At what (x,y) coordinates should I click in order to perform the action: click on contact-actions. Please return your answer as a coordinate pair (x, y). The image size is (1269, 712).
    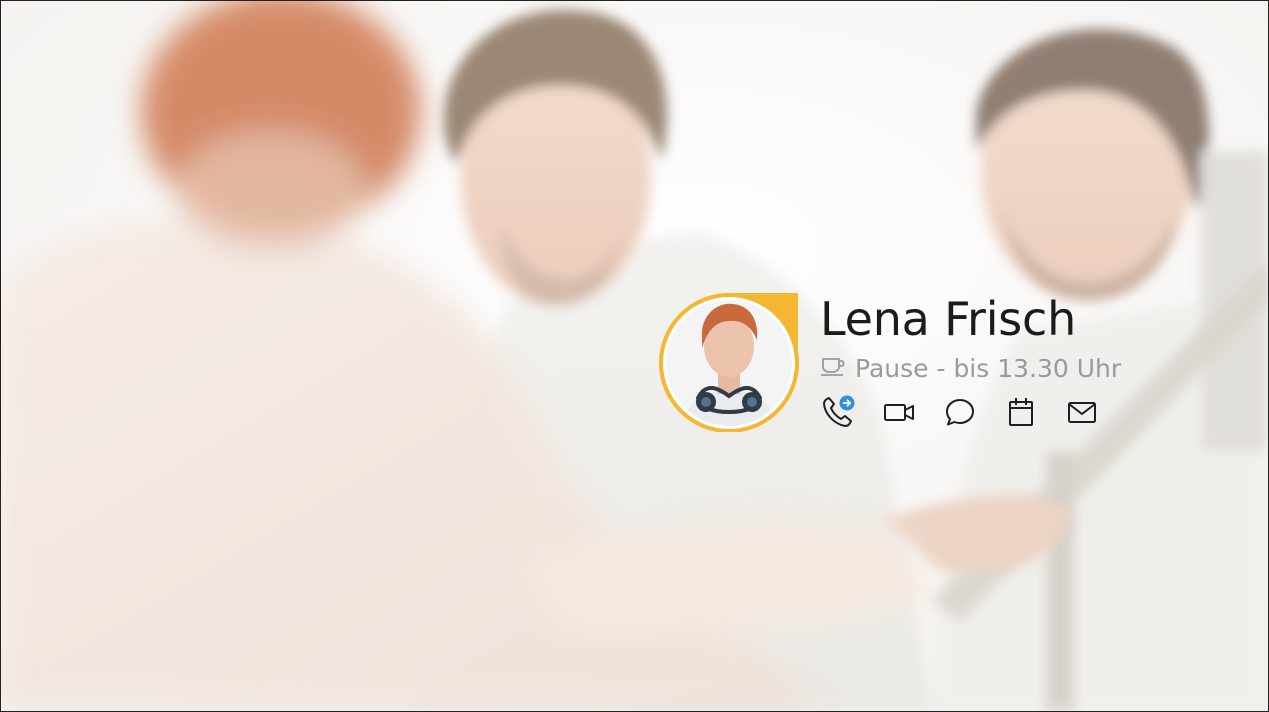
    Looking at the image, I should click on (960, 414).